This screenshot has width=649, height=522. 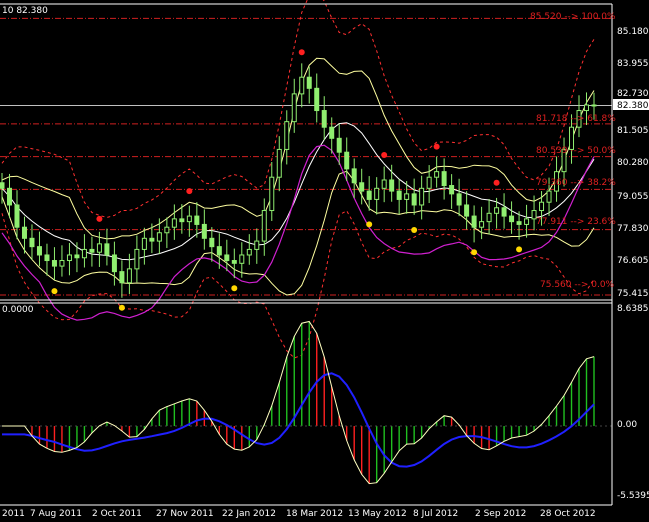 What do you see at coordinates (573, 17) in the screenshot?
I see `fib-label-100: 85.520 --> 100.0%` at bounding box center [573, 17].